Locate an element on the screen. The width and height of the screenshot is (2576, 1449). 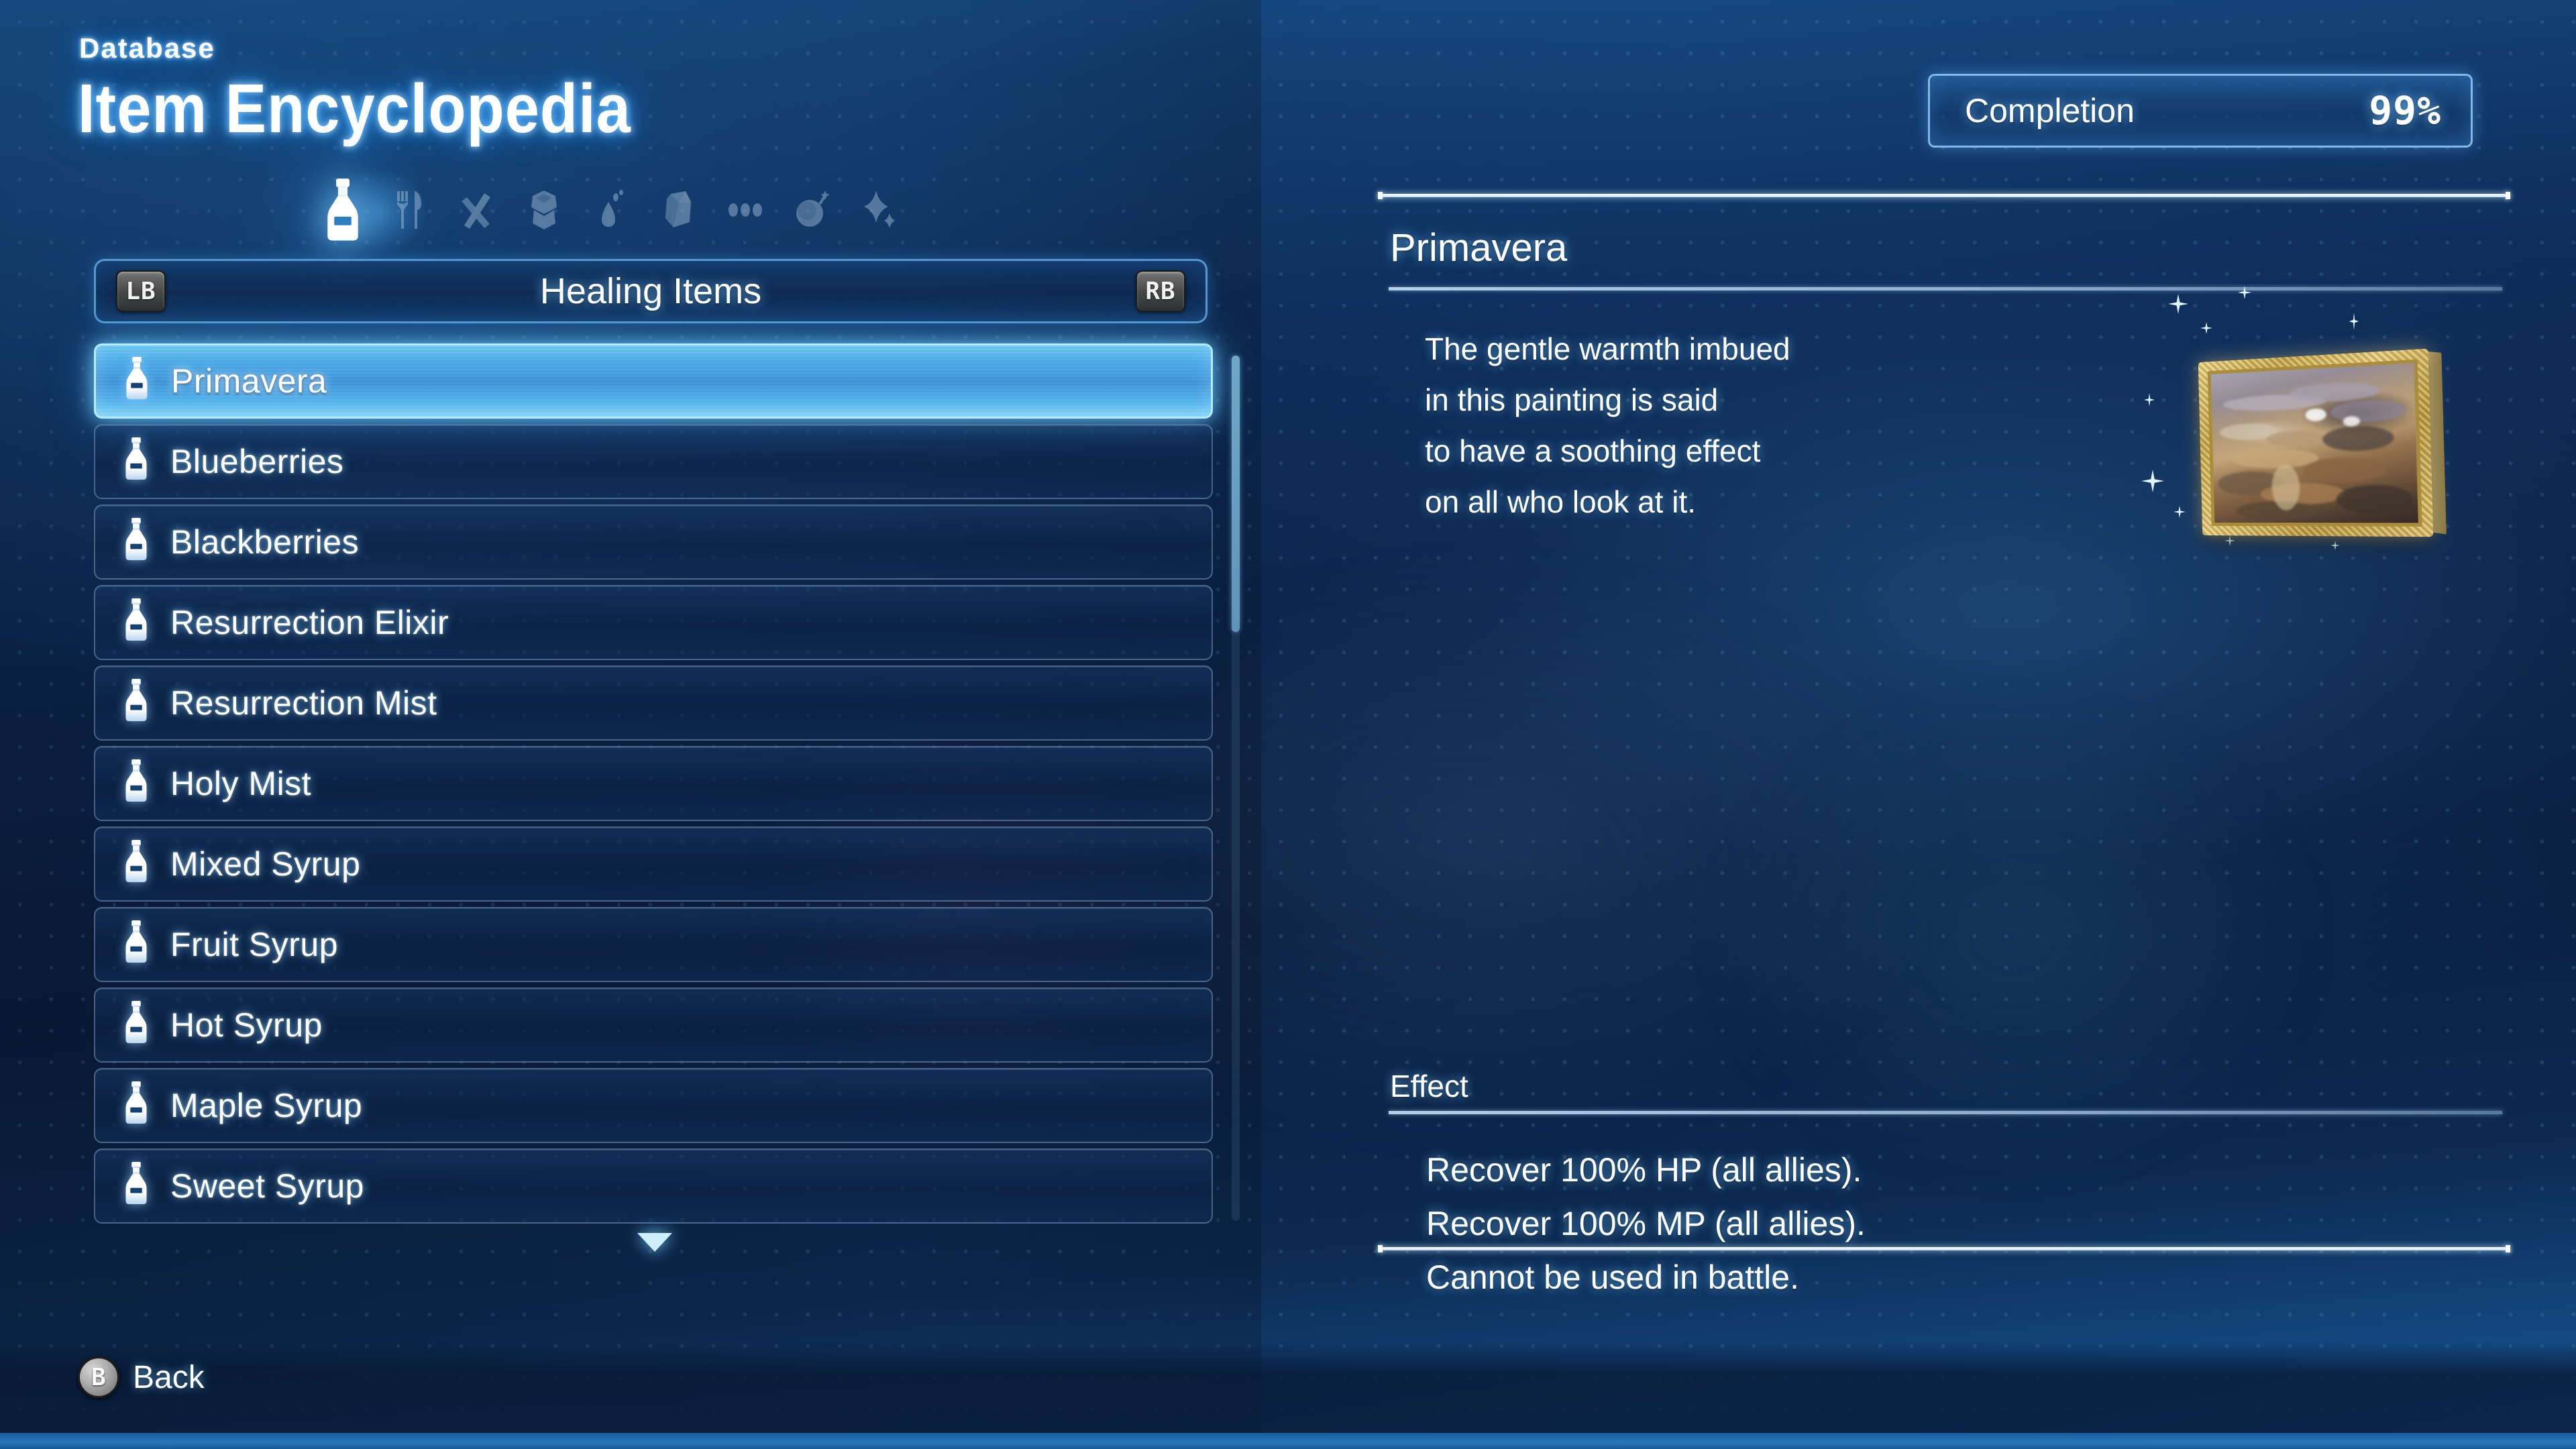
effect-divider is located at coordinates (1945, 1112).